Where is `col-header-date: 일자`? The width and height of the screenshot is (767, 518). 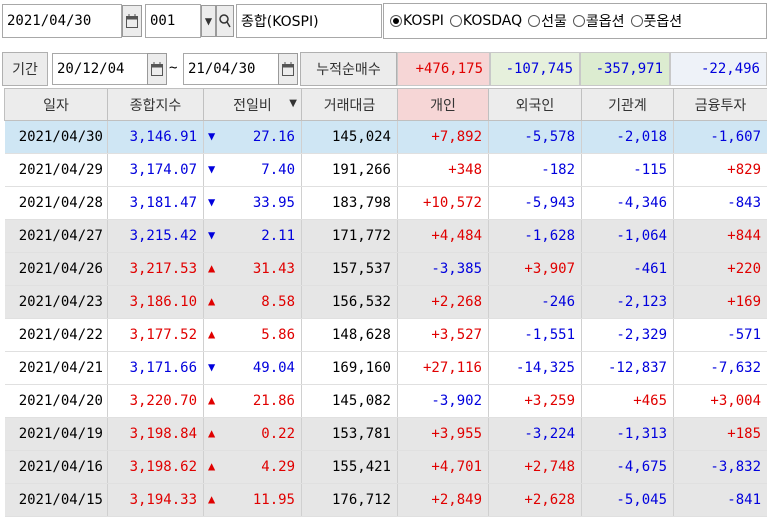 col-header-date: 일자 is located at coordinates (56, 104).